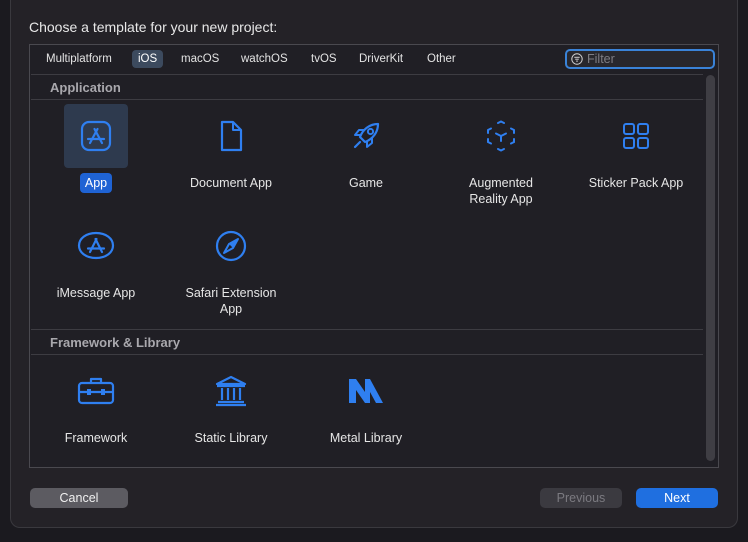 This screenshot has width=748, height=542. I want to click on imessage-app-icon, so click(96, 246).